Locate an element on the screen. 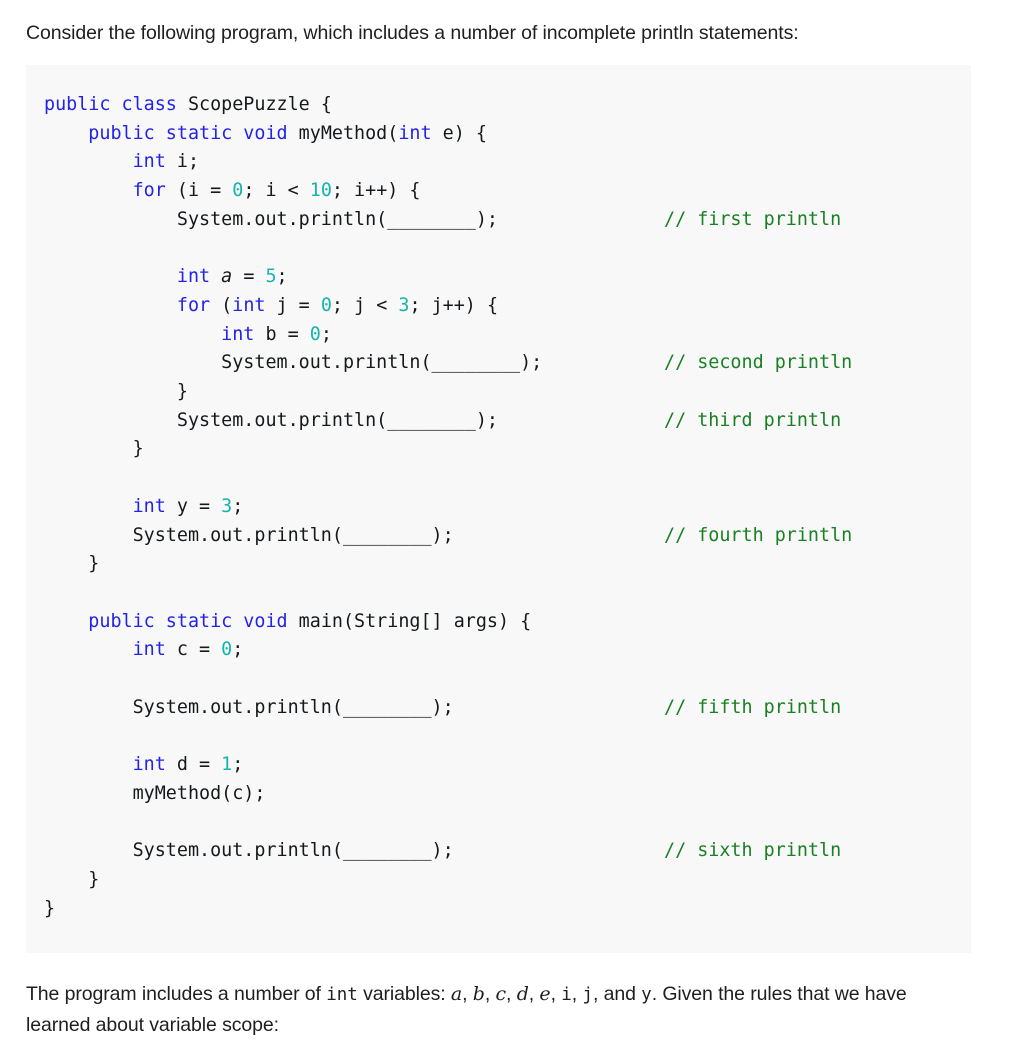  code-comment: // second println is located at coordinates (758, 363).